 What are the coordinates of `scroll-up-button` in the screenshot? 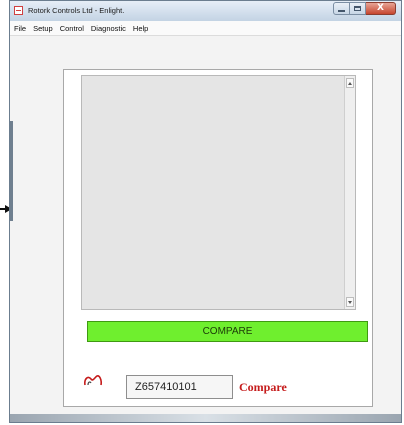 It's located at (350, 83).